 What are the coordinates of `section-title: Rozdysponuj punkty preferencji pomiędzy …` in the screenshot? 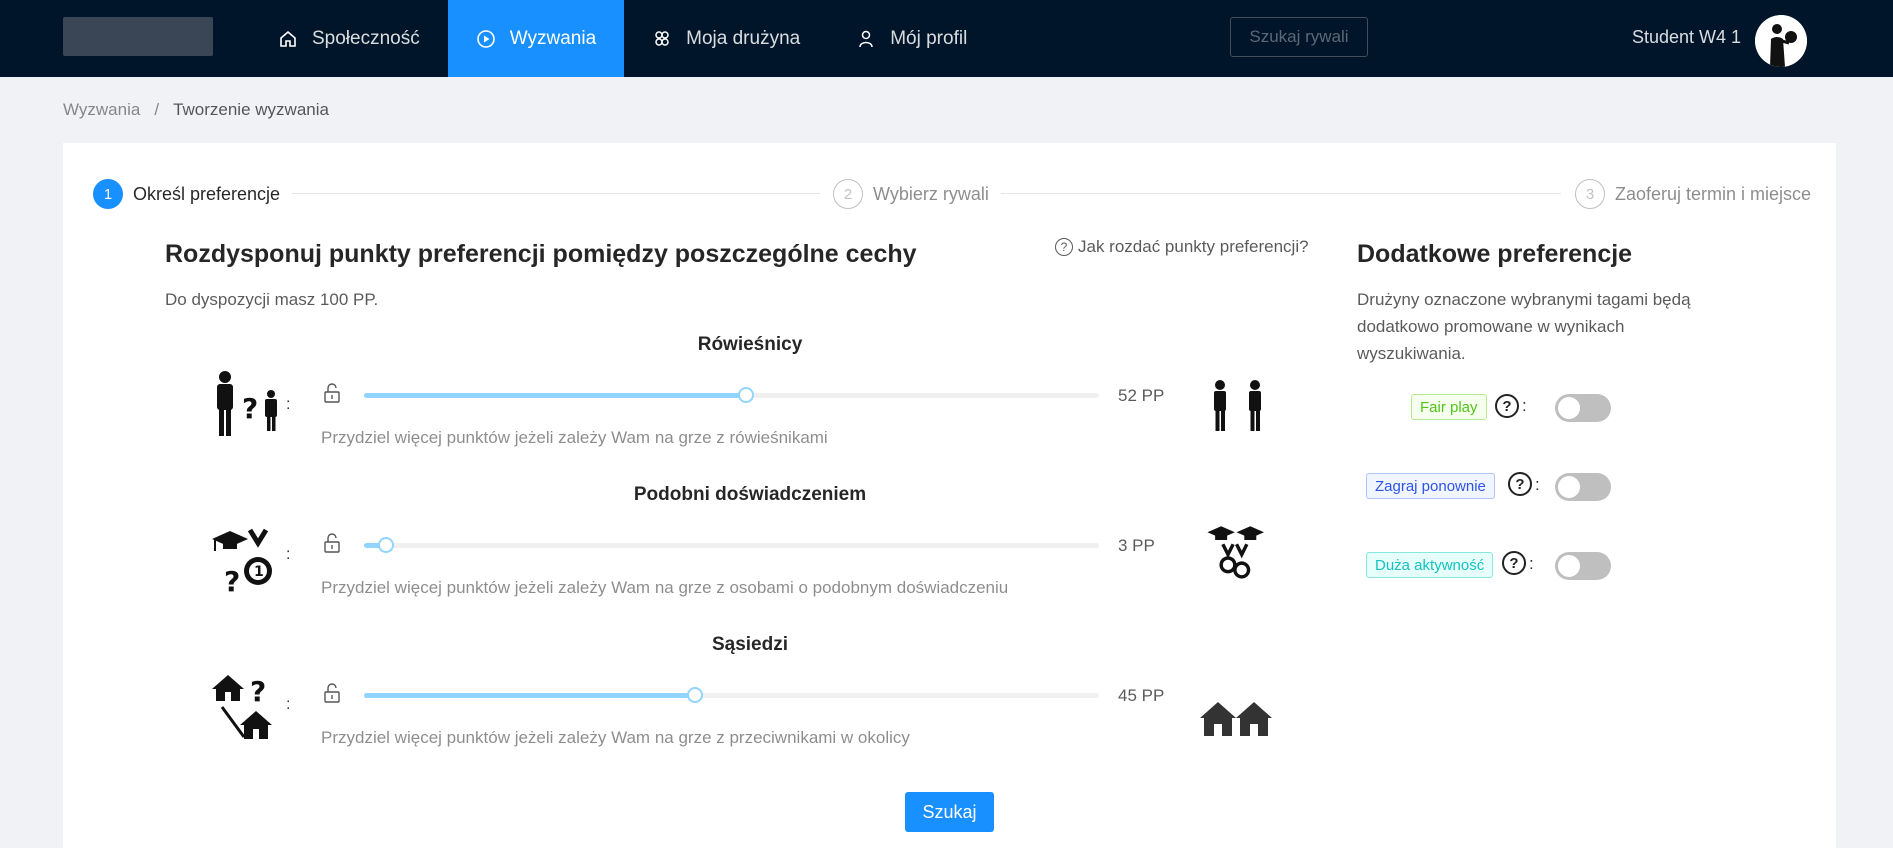 It's located at (541, 254).